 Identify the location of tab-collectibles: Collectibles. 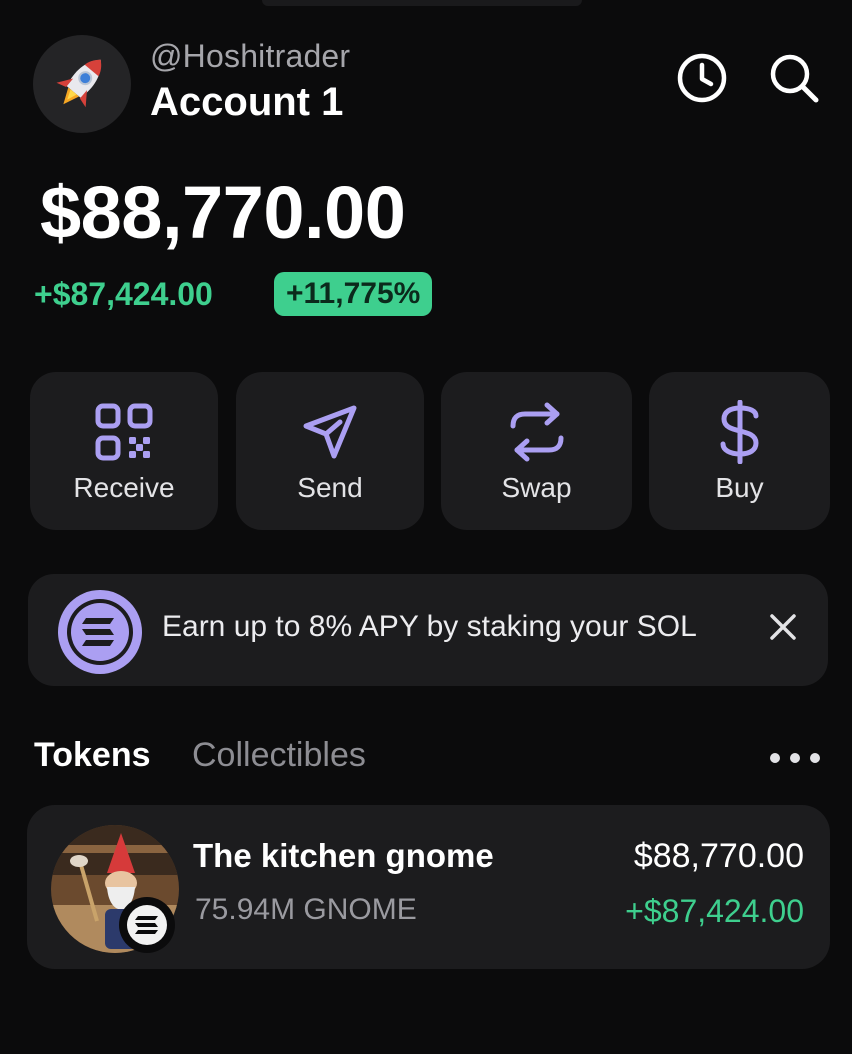
(279, 755).